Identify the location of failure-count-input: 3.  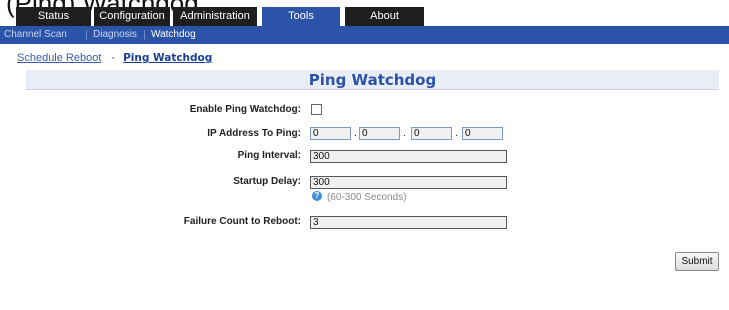
(408, 222).